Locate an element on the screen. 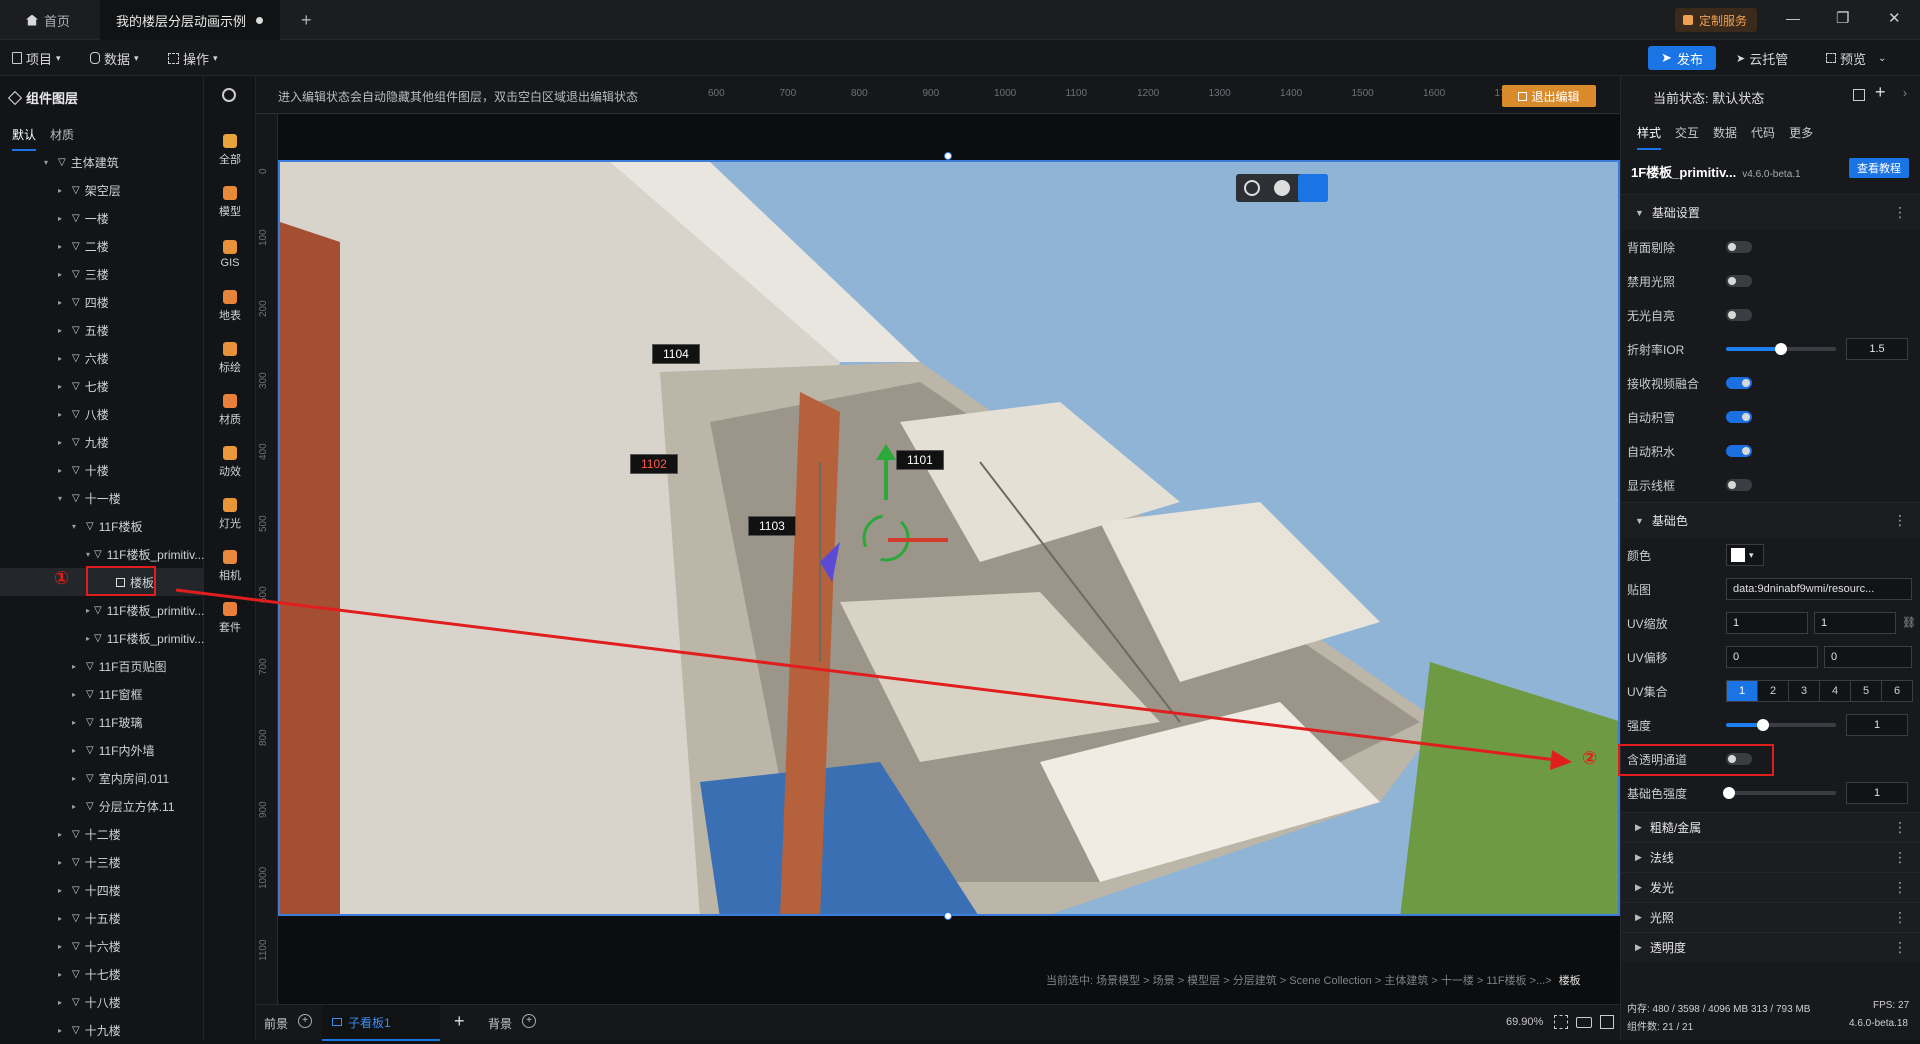 The width and height of the screenshot is (1920, 1044). uv-set-option: 1 is located at coordinates (1742, 691).